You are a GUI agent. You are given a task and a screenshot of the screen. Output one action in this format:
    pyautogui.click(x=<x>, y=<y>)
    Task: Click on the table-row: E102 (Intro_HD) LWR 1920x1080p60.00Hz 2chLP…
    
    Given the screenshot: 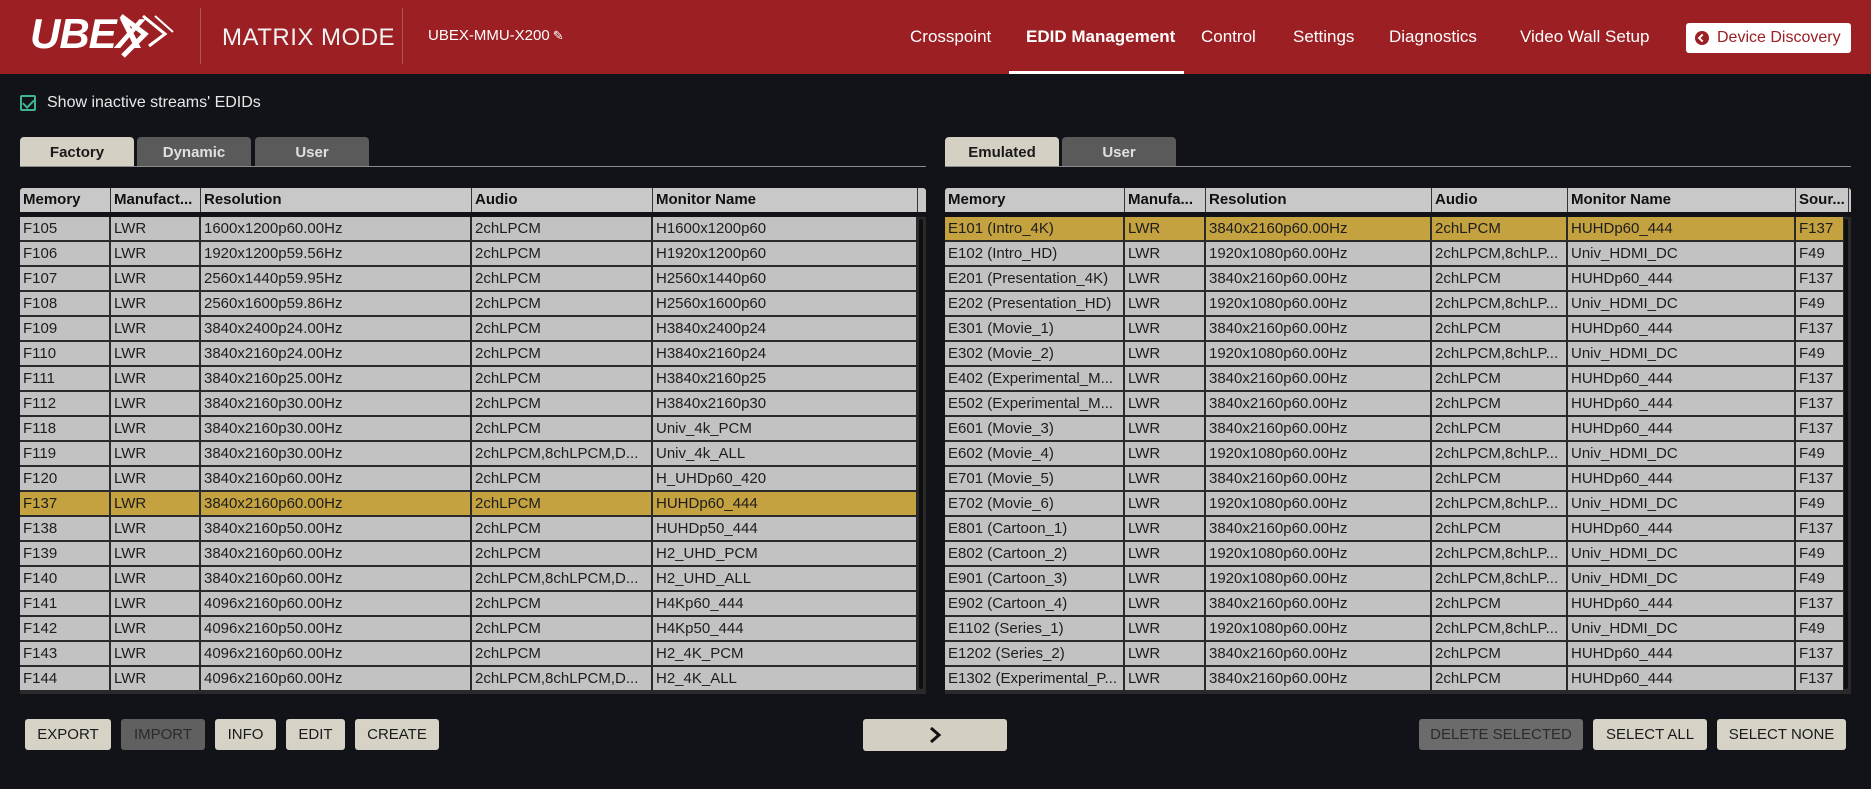 What is the action you would take?
    pyautogui.click(x=1397, y=254)
    